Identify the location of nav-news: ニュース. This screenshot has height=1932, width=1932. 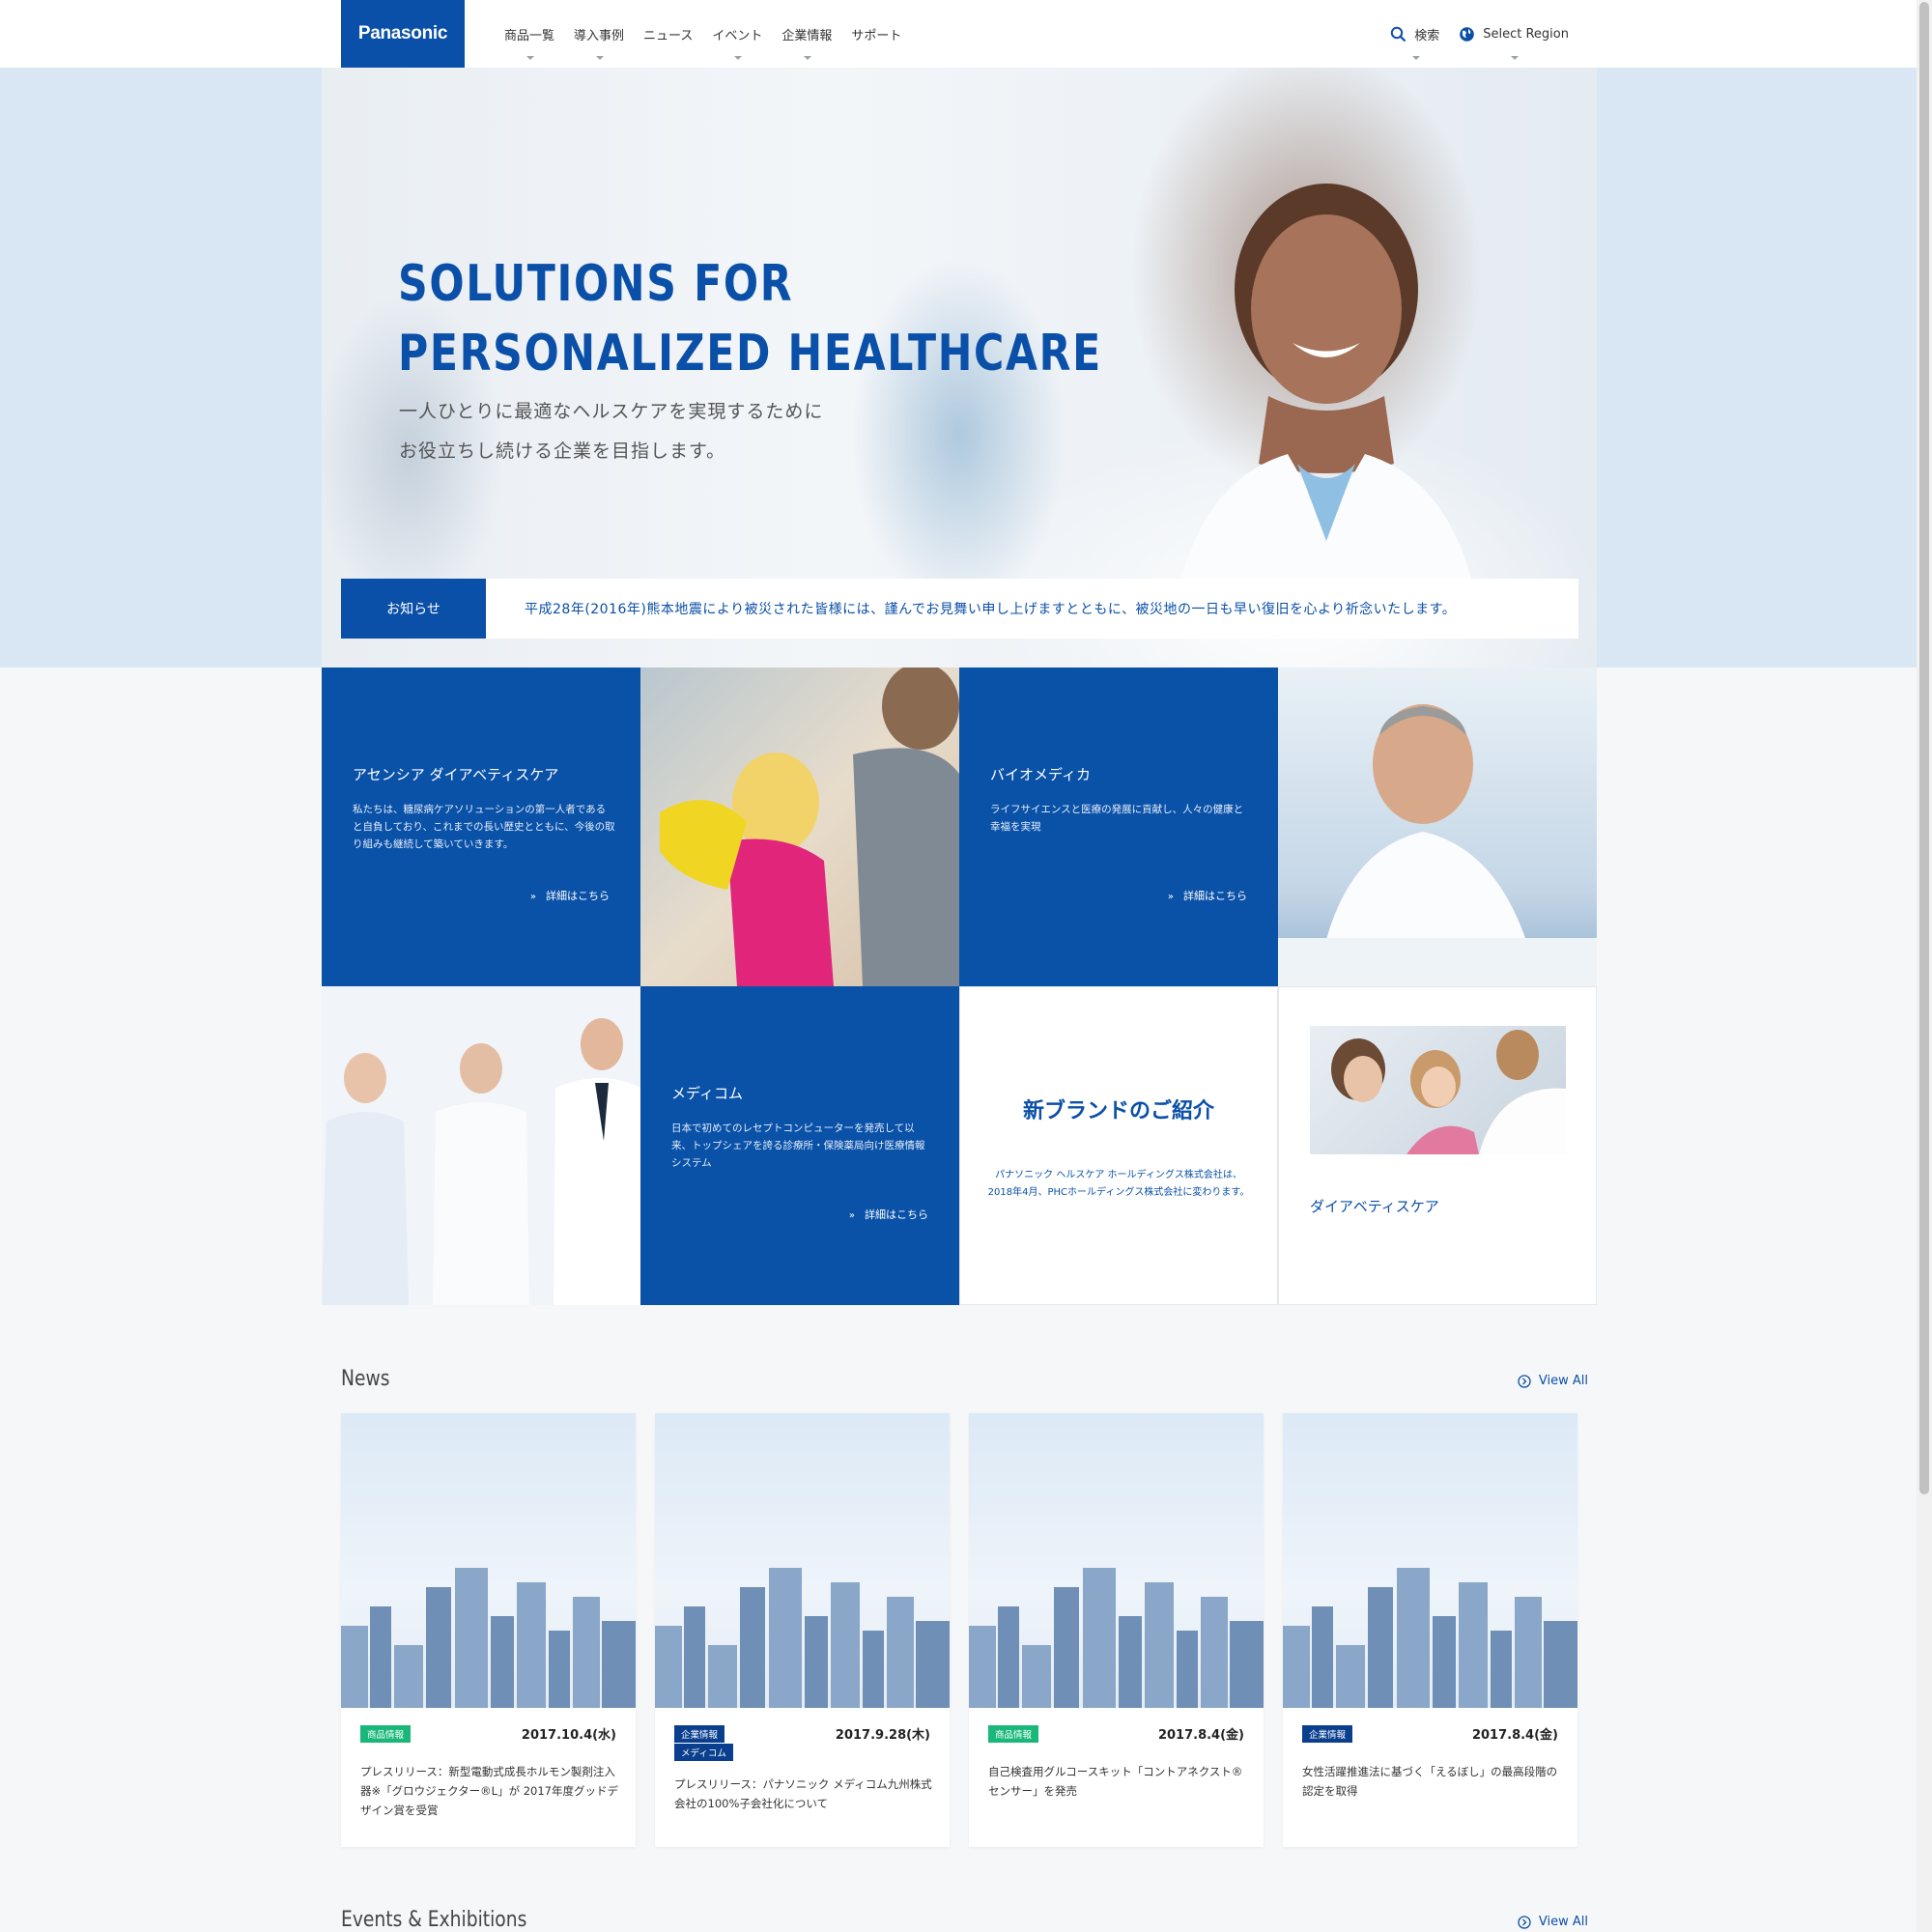
(668, 34).